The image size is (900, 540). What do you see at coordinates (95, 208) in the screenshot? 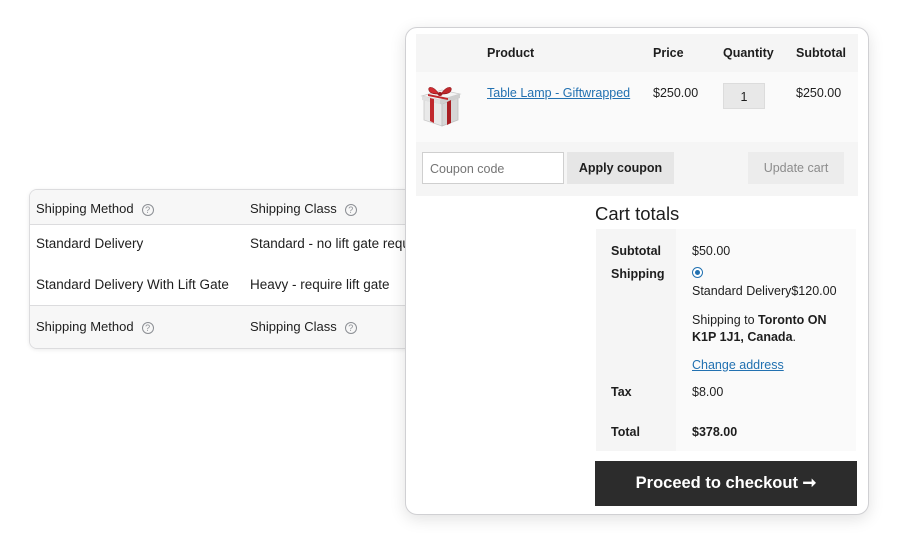
I see `header-shipping-method: Shipping Method?` at bounding box center [95, 208].